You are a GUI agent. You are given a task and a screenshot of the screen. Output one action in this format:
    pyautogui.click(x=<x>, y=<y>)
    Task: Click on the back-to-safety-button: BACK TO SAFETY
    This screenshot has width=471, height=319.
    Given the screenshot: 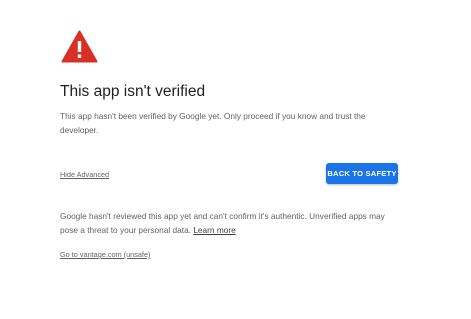 What is the action you would take?
    pyautogui.click(x=362, y=173)
    